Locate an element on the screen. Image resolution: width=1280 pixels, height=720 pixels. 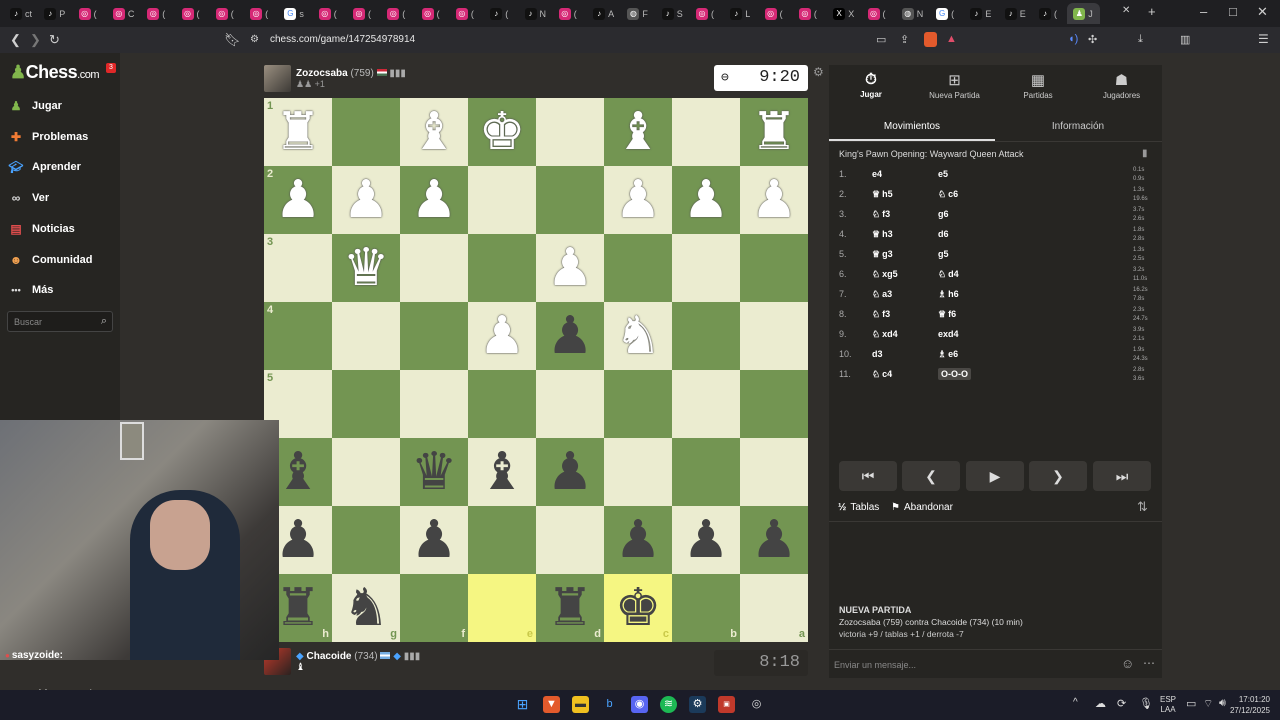
draw-button: ½ Tablas is located at coordinates (858, 507).